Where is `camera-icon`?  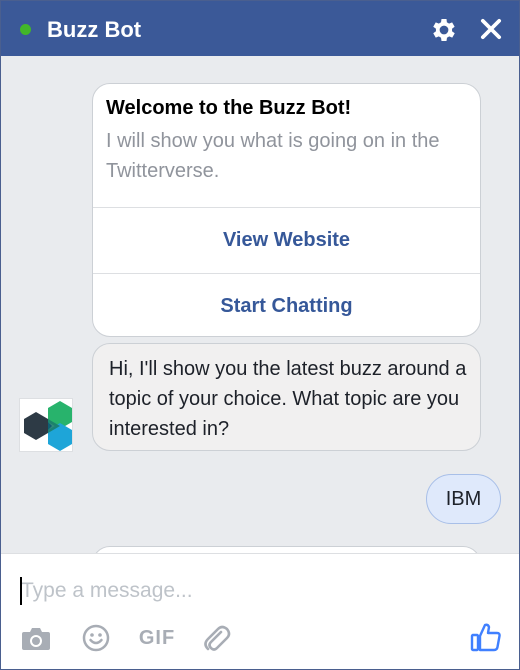 camera-icon is located at coordinates (36, 639).